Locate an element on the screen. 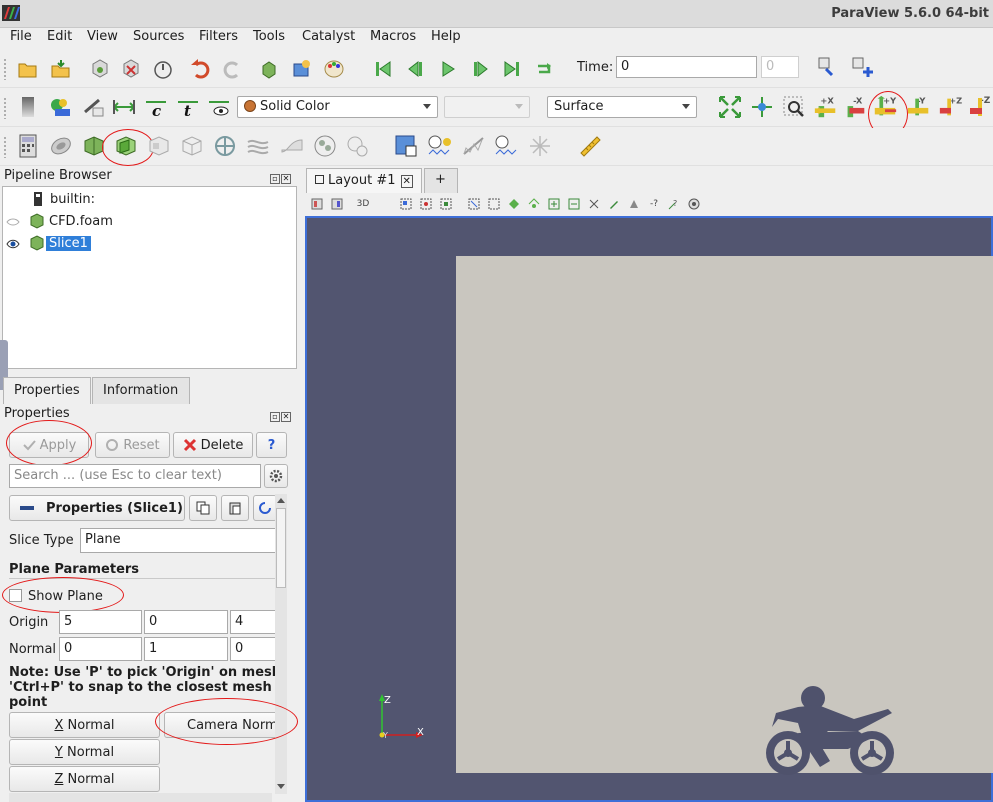  probe-location-icon is located at coordinates (540, 146).